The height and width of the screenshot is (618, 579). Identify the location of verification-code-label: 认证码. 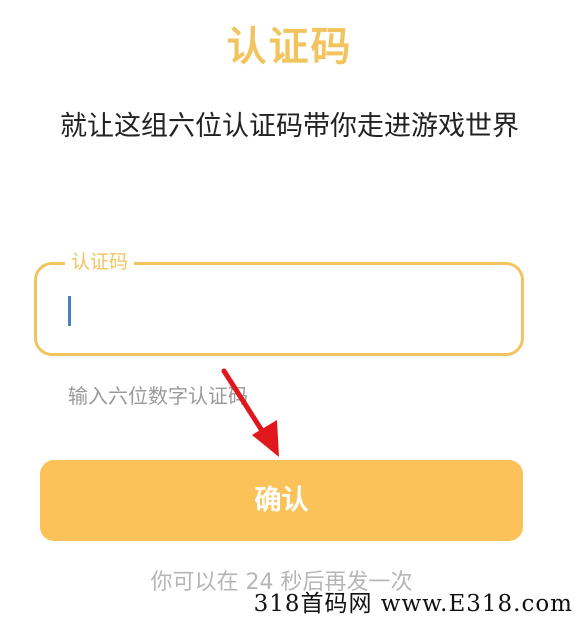
(100, 262).